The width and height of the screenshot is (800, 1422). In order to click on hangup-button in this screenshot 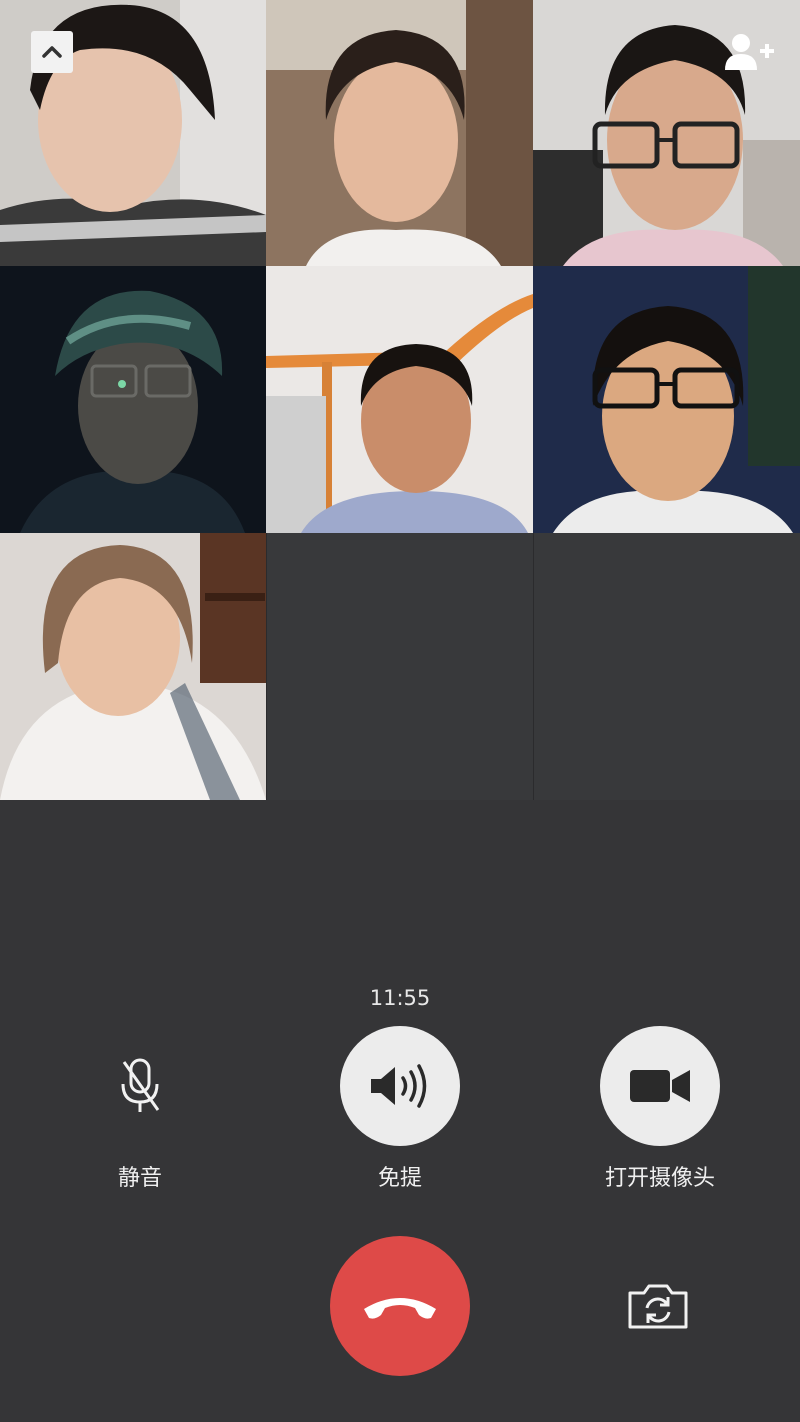, I will do `click(400, 1306)`.